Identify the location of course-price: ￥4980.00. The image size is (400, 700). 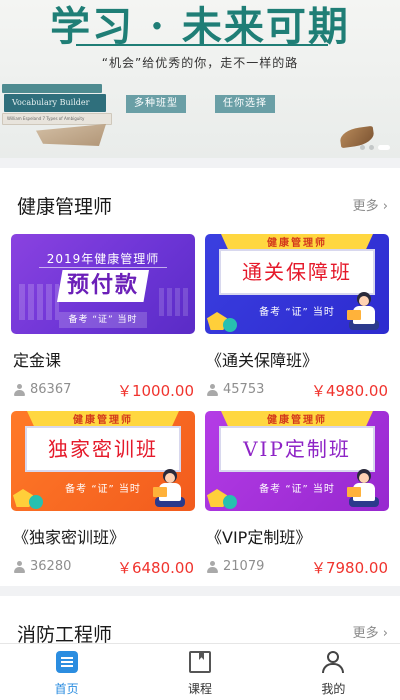
(349, 391).